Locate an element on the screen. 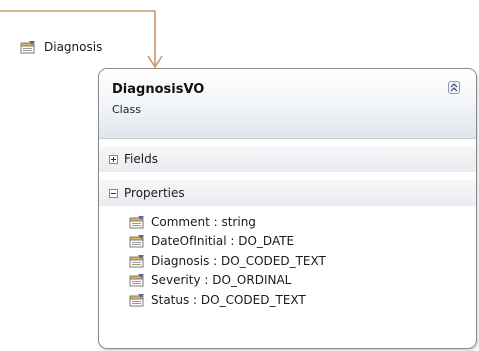 The image size is (479, 351). class-stereotype: Class is located at coordinates (126, 109).